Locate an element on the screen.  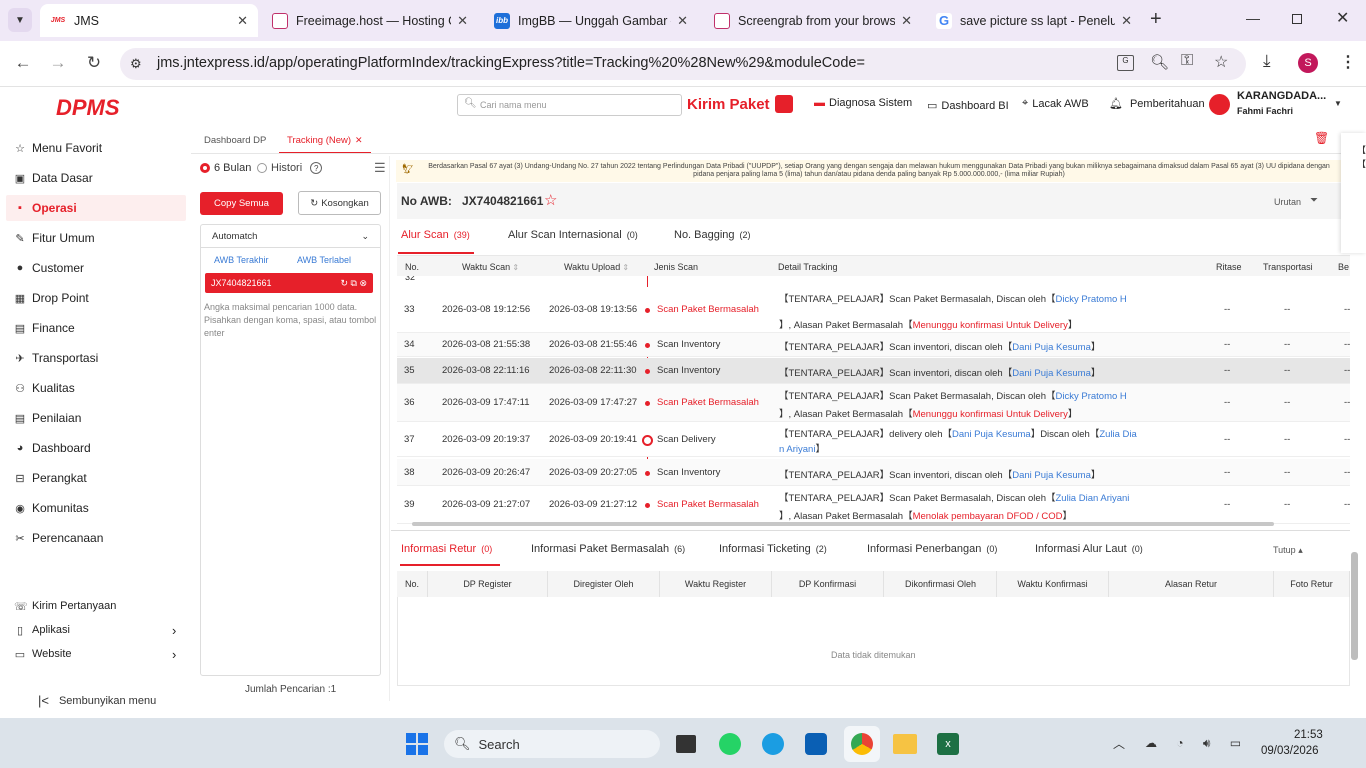
info-tab-4: Informasi Alur Laut (0) is located at coordinates (1089, 549).